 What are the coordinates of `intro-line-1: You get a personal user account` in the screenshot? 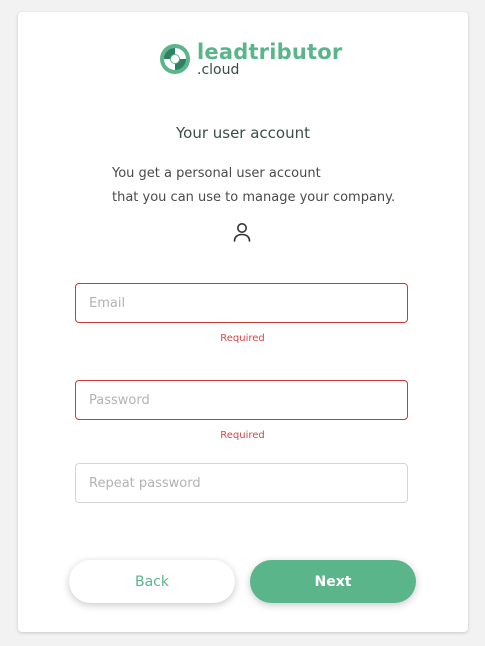 It's located at (216, 173).